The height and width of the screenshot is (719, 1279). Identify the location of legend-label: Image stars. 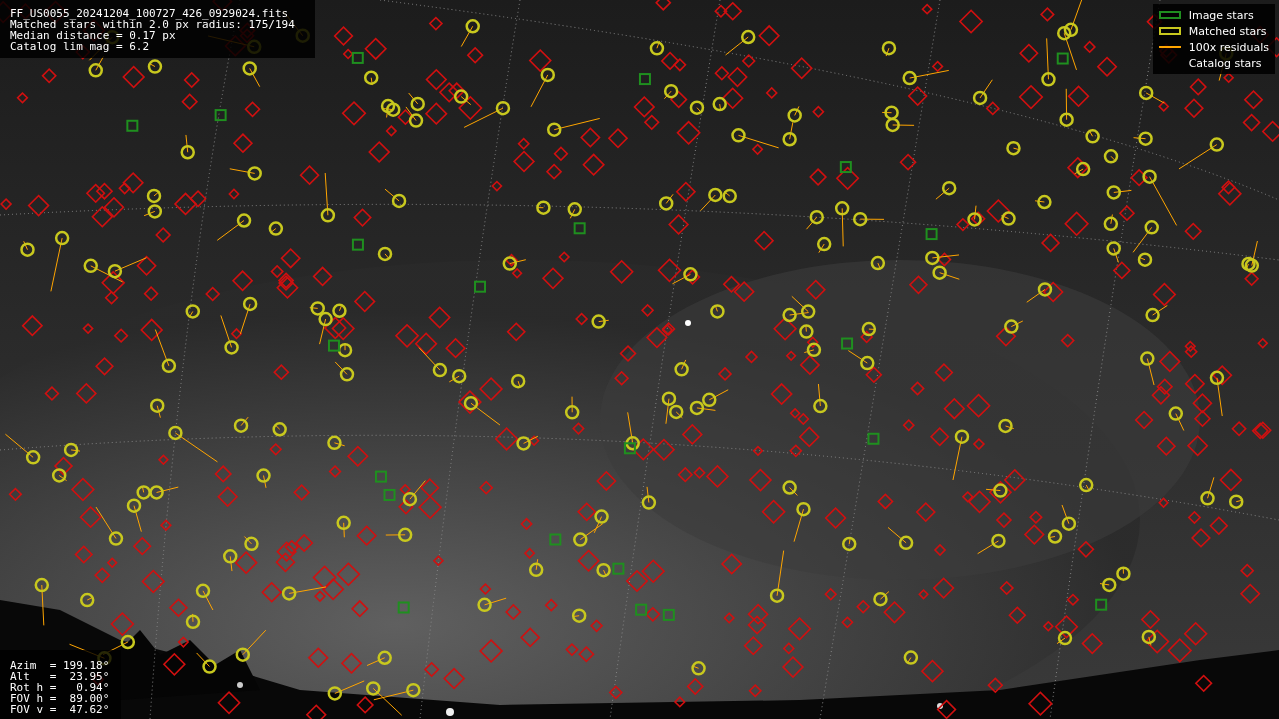
(1221, 15).